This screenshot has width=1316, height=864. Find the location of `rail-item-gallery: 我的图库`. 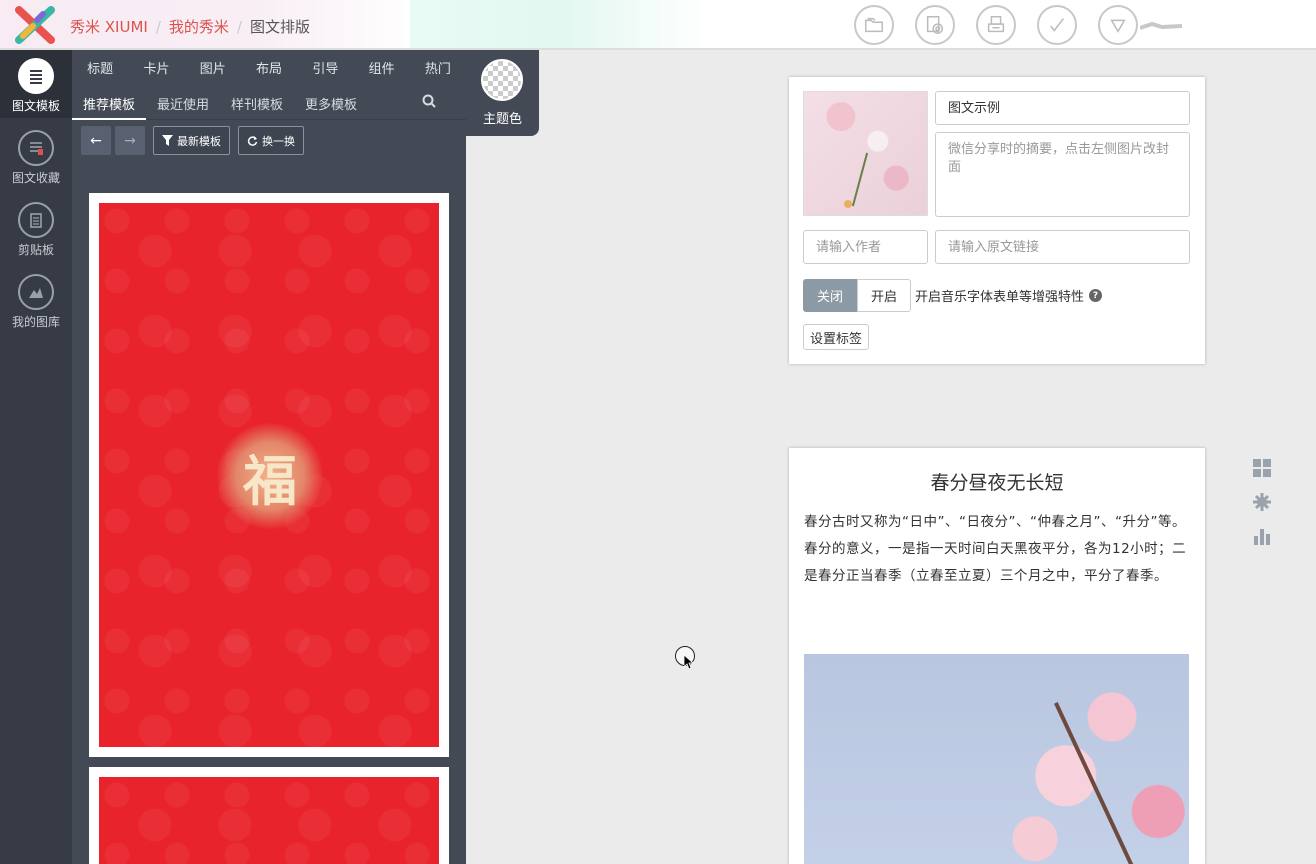

rail-item-gallery: 我的图库 is located at coordinates (36, 302).